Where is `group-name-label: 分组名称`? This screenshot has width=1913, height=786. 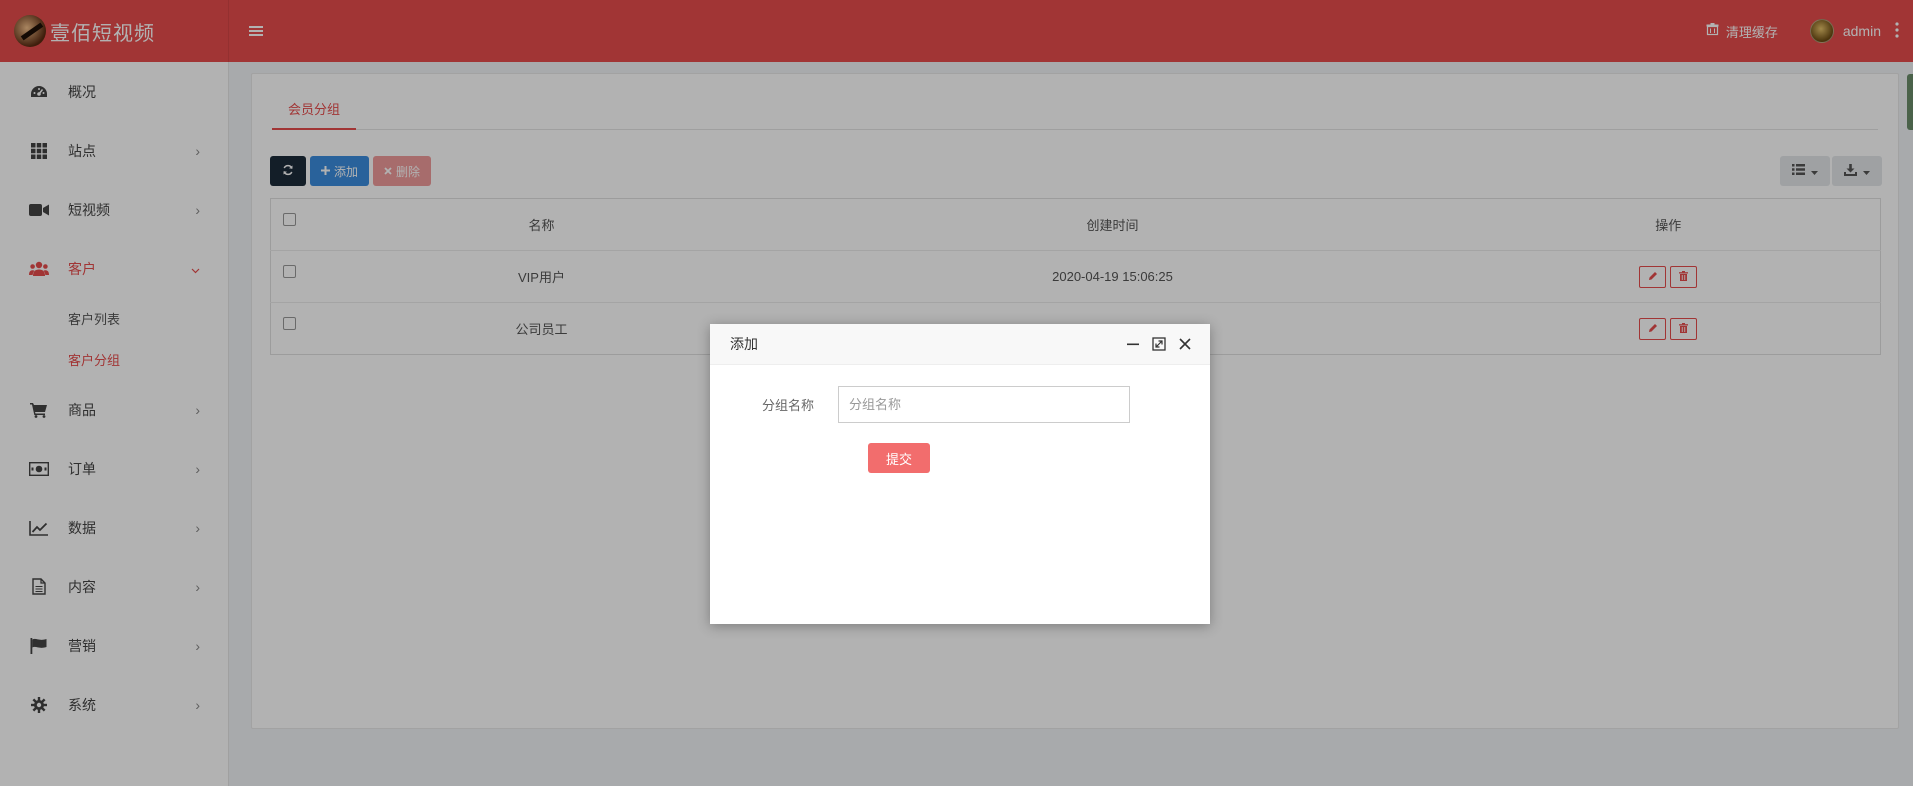 group-name-label: 分组名称 is located at coordinates (787, 405).